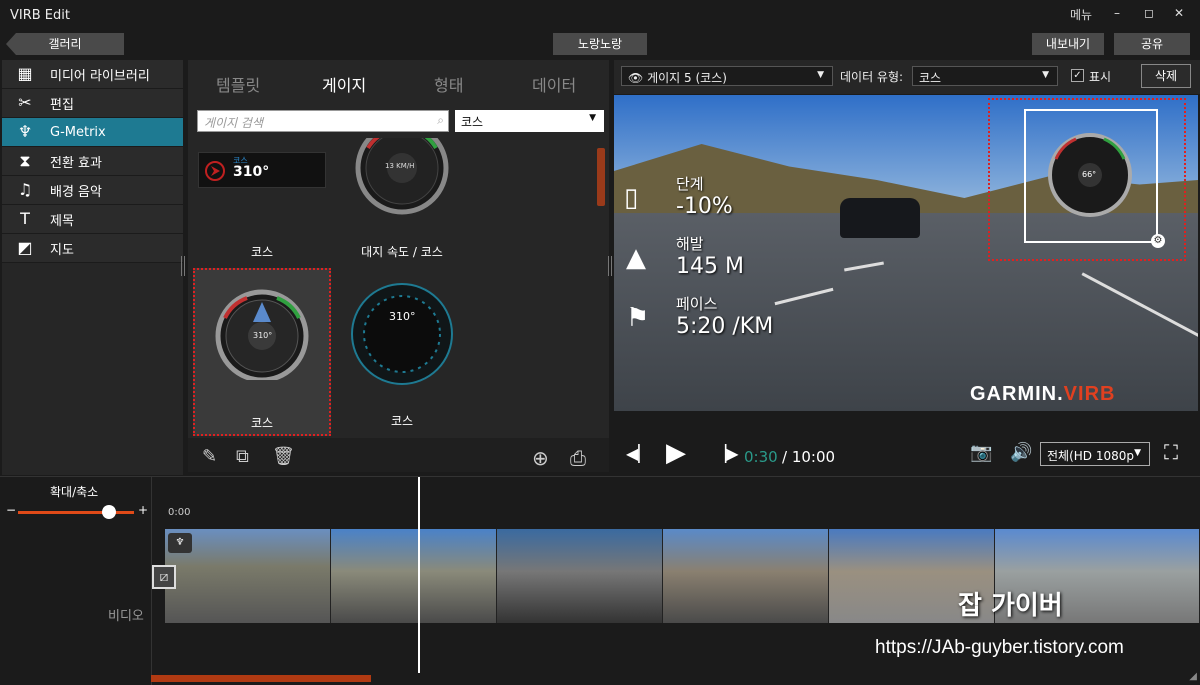 This screenshot has width=1200, height=685. Describe the element at coordinates (1149, 13) in the screenshot. I see `maximize-icon: ◻` at that location.